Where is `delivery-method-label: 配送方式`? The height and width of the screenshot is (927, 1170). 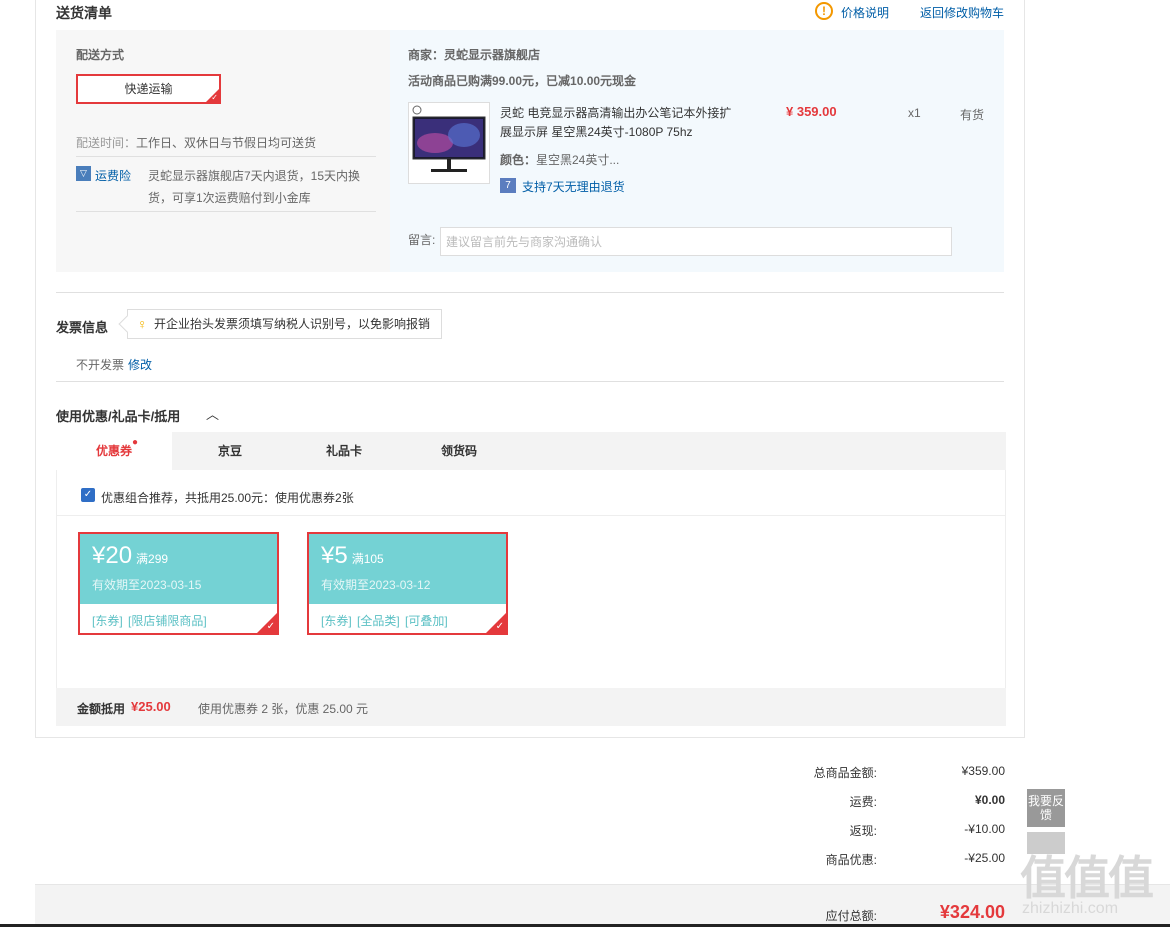 delivery-method-label: 配送方式 is located at coordinates (100, 55).